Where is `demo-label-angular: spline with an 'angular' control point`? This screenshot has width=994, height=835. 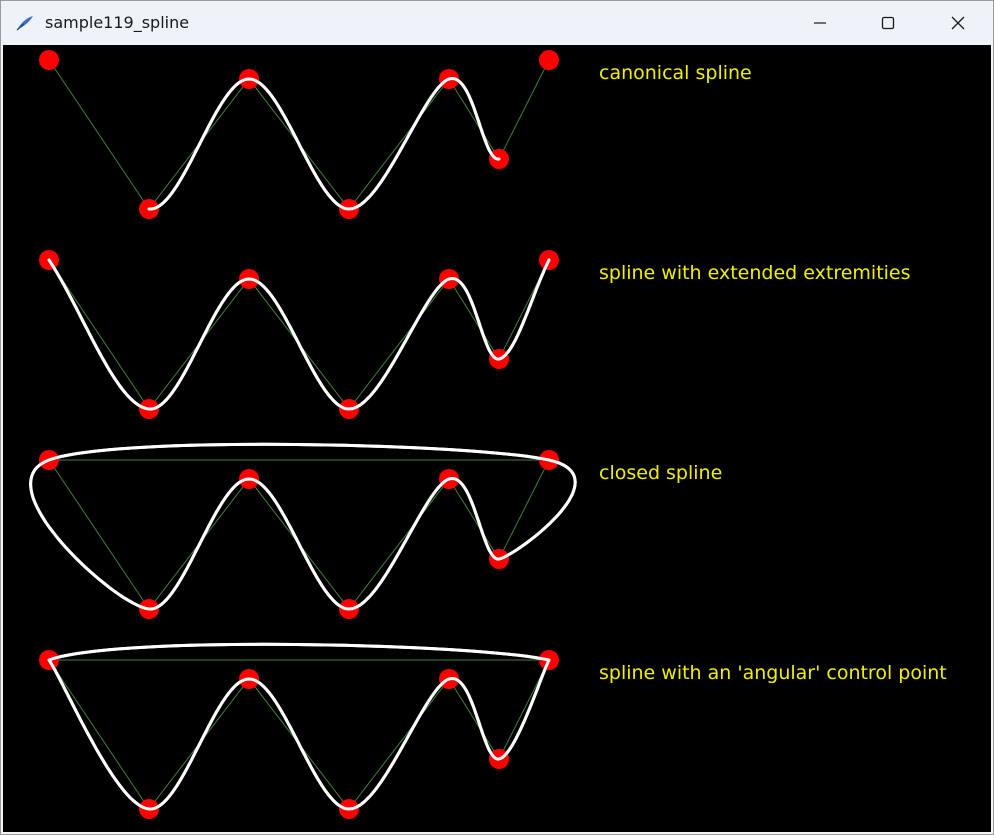
demo-label-angular: spline with an 'angular' control point is located at coordinates (773, 673).